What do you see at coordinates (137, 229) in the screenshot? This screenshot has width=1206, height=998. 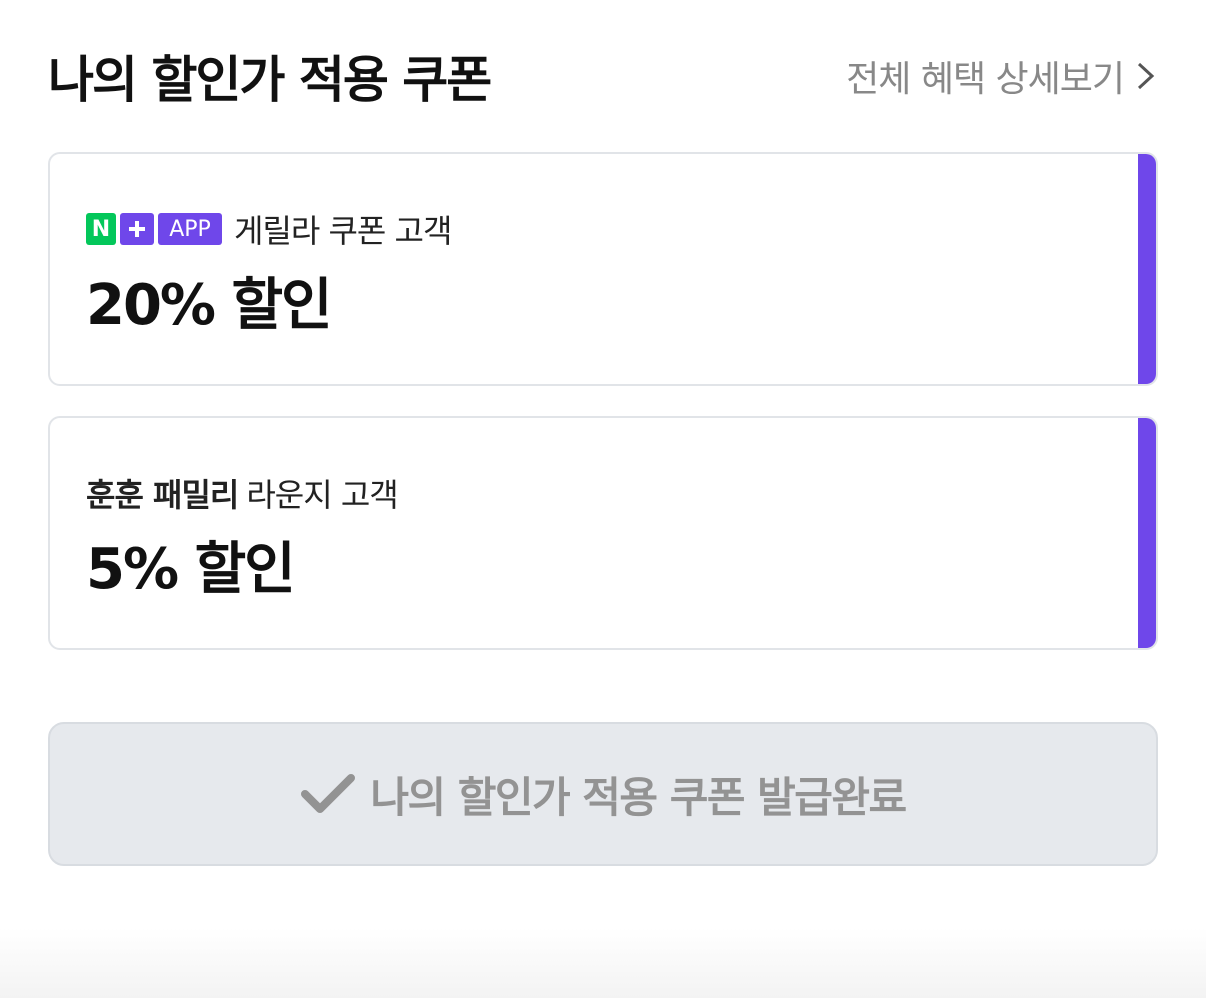 I see `plus-icon` at bounding box center [137, 229].